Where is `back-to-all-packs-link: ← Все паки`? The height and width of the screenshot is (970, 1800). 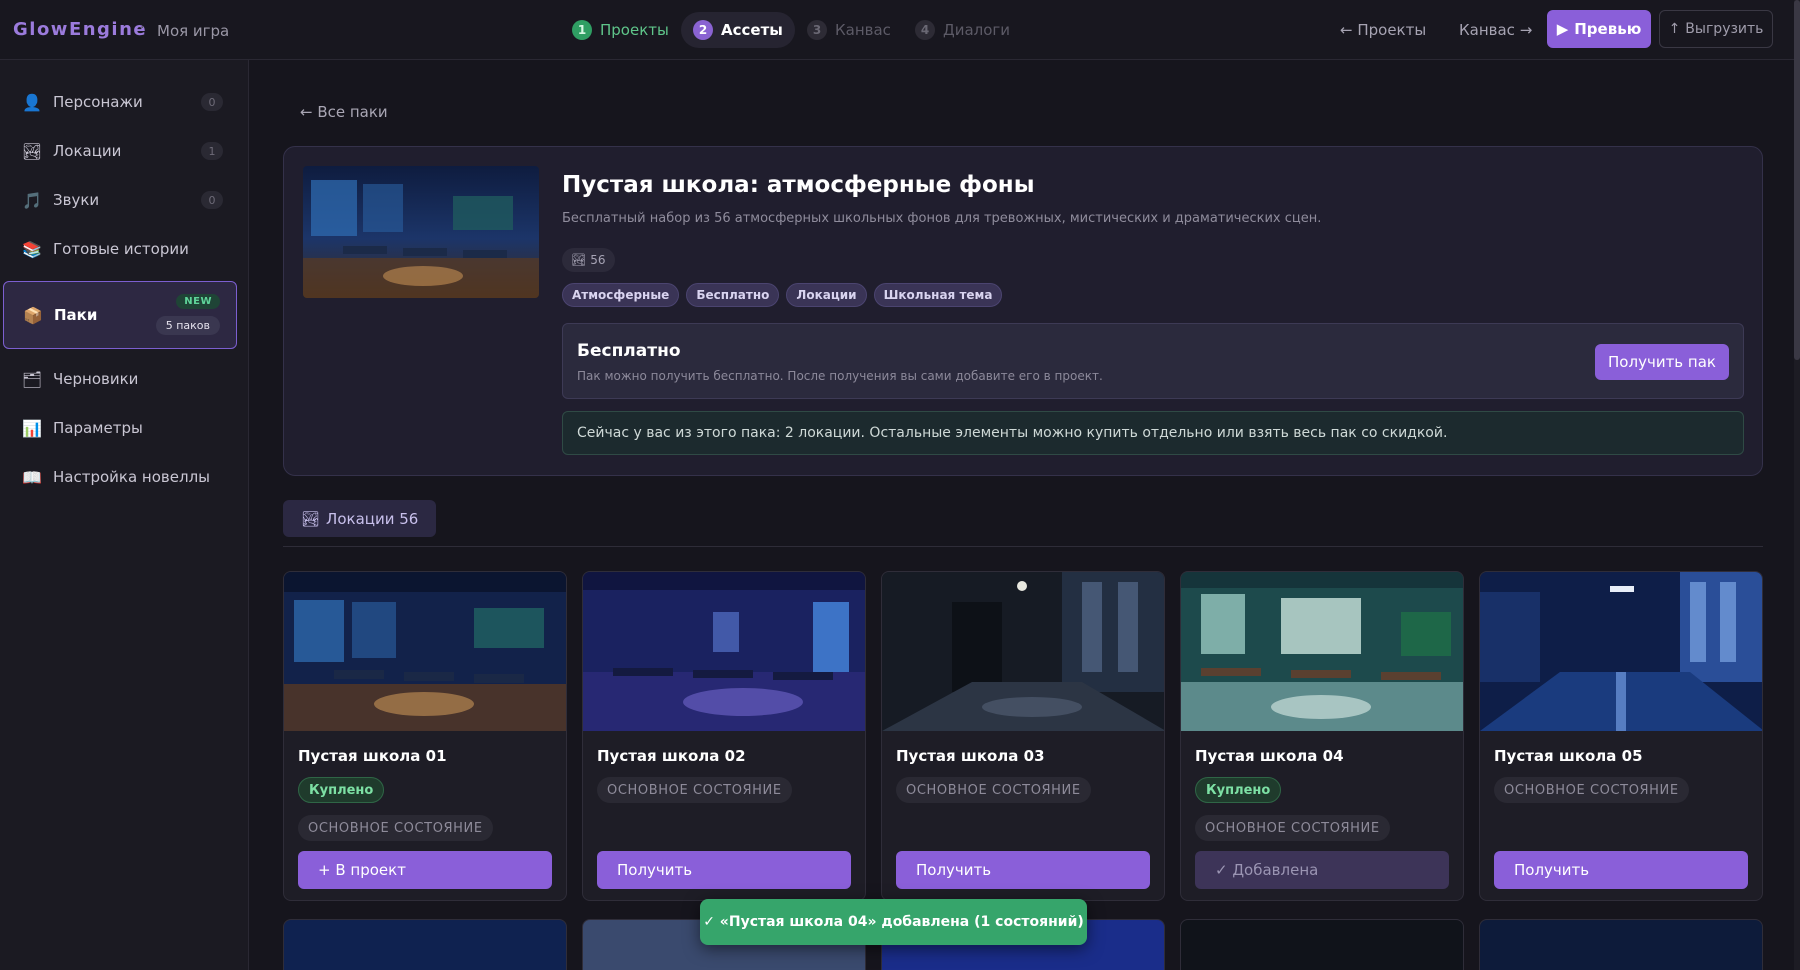
back-to-all-packs-link: ← Все паки is located at coordinates (344, 112).